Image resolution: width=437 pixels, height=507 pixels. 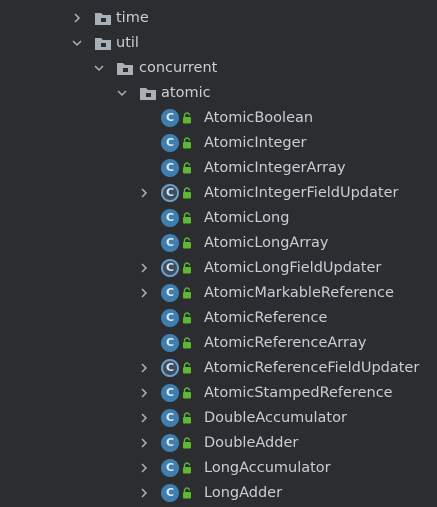 I want to click on tree-node-label: AtomicReference, so click(x=266, y=318).